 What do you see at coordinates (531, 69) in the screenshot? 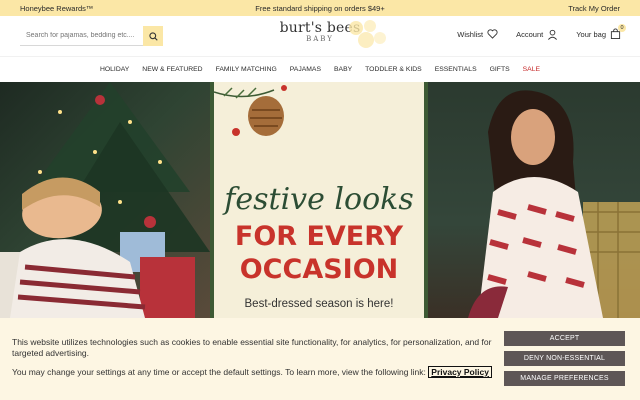
I see `nav-item-sale: SALE` at bounding box center [531, 69].